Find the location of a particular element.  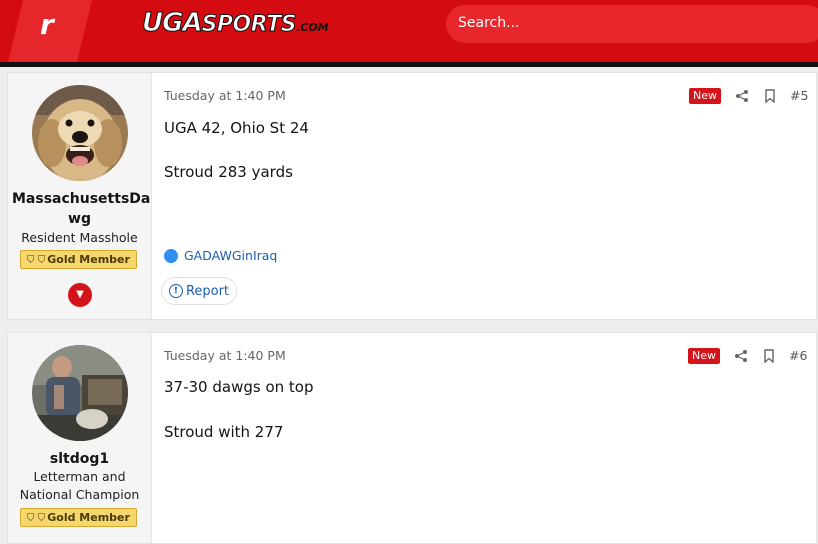

logo-com-text: .COM is located at coordinates (312, 27).